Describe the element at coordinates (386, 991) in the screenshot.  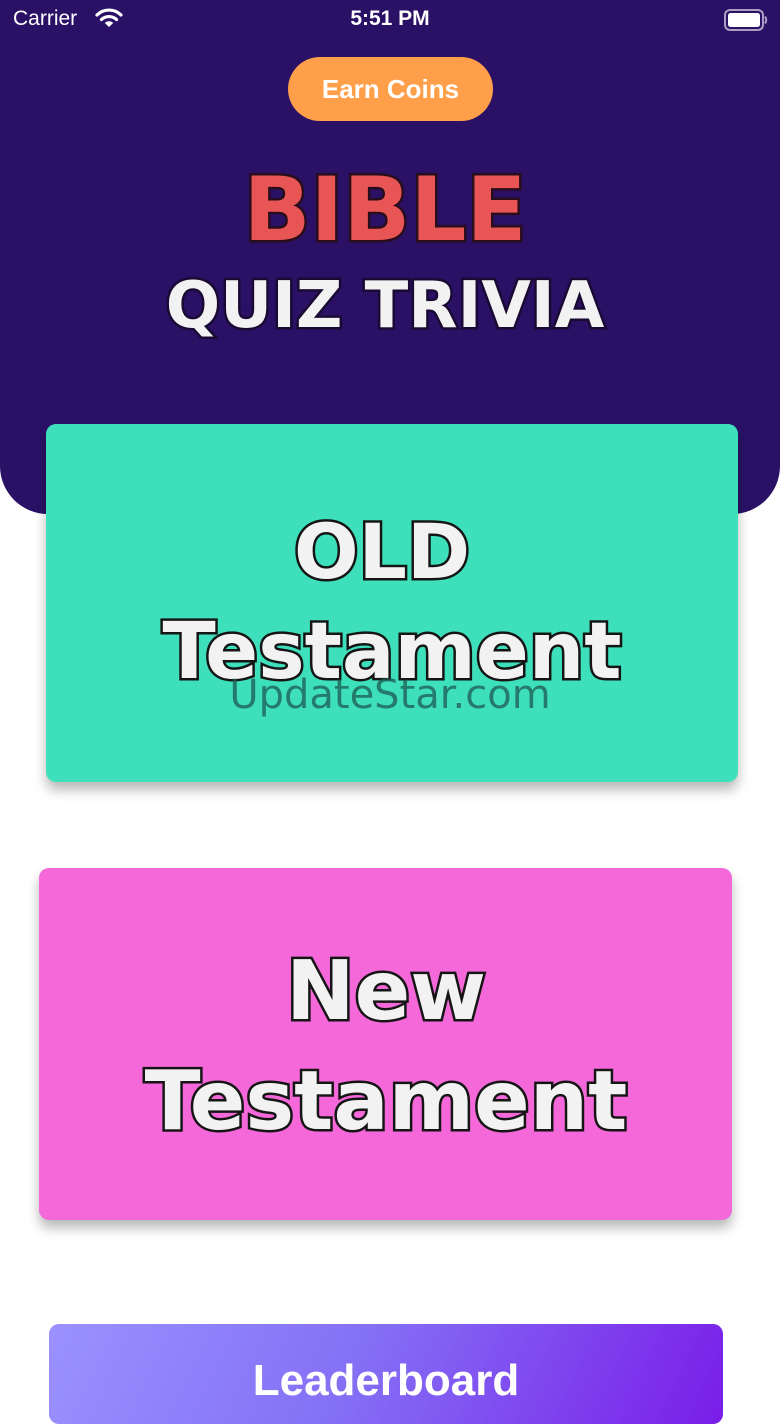
I see `new-testament-line1: New` at that location.